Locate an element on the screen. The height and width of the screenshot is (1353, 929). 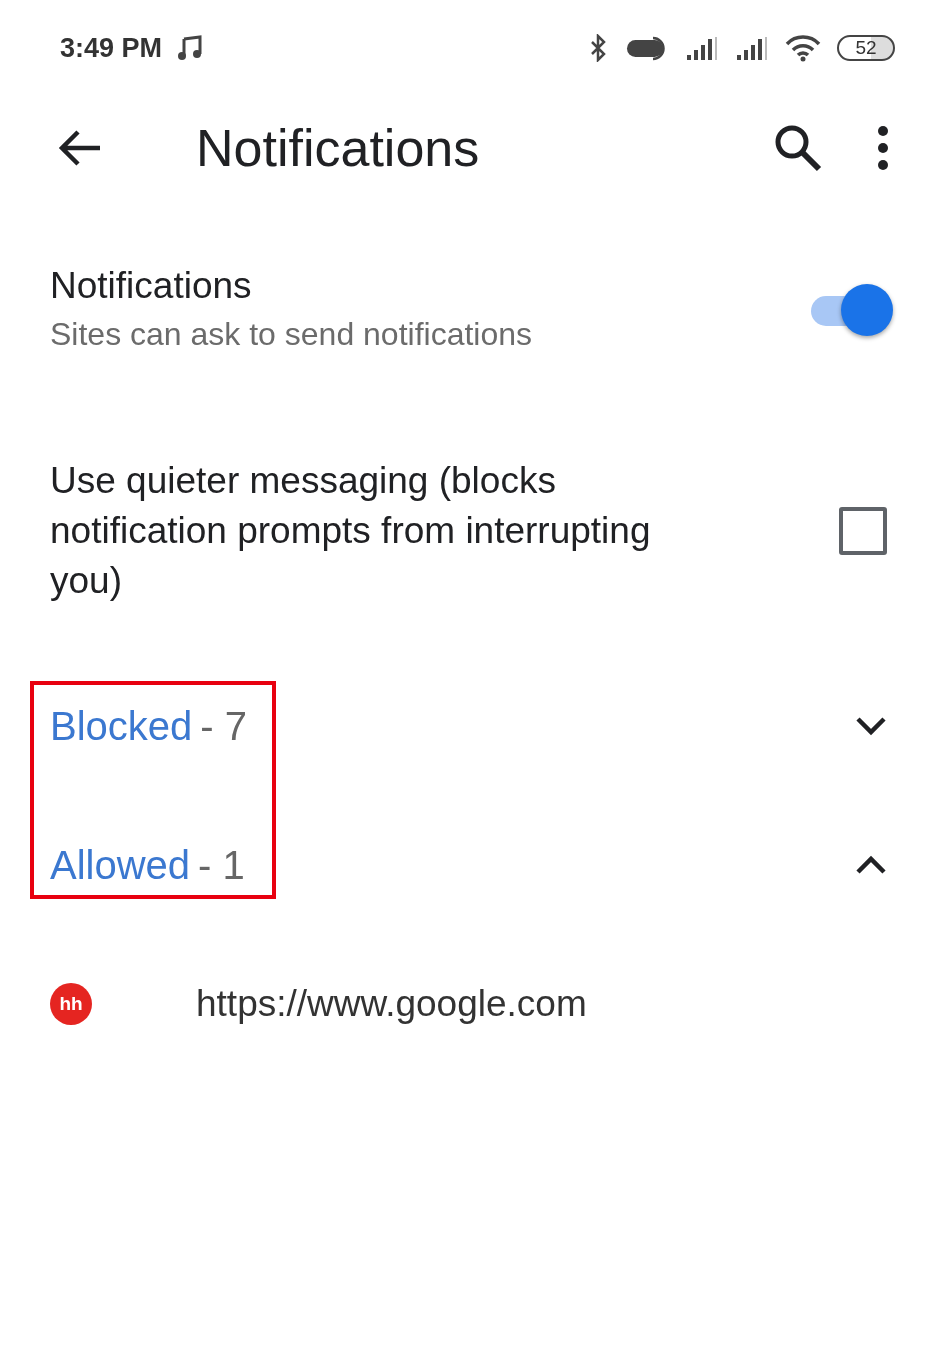
site-favicon: hh is located at coordinates (71, 1004).